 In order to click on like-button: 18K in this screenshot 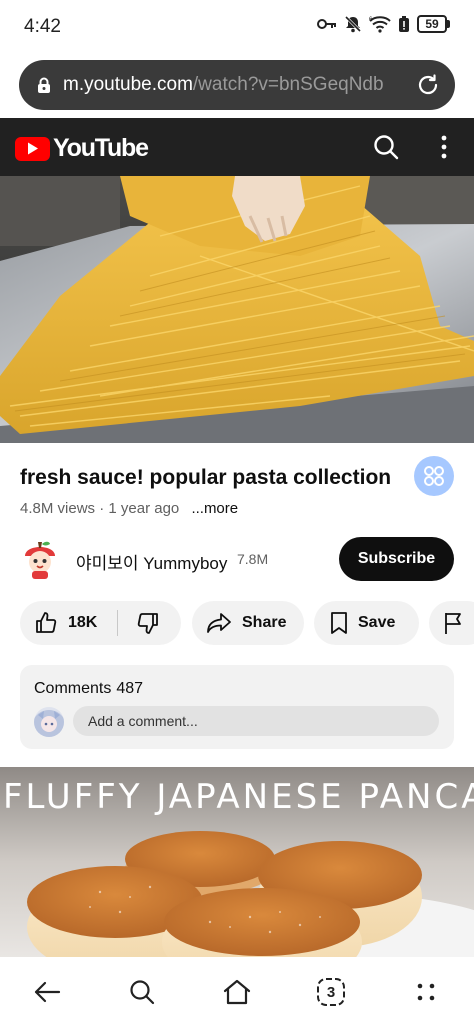, I will do `click(68, 623)`.